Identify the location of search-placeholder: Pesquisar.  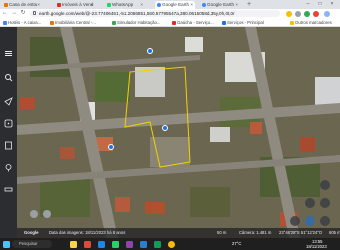
(28, 243).